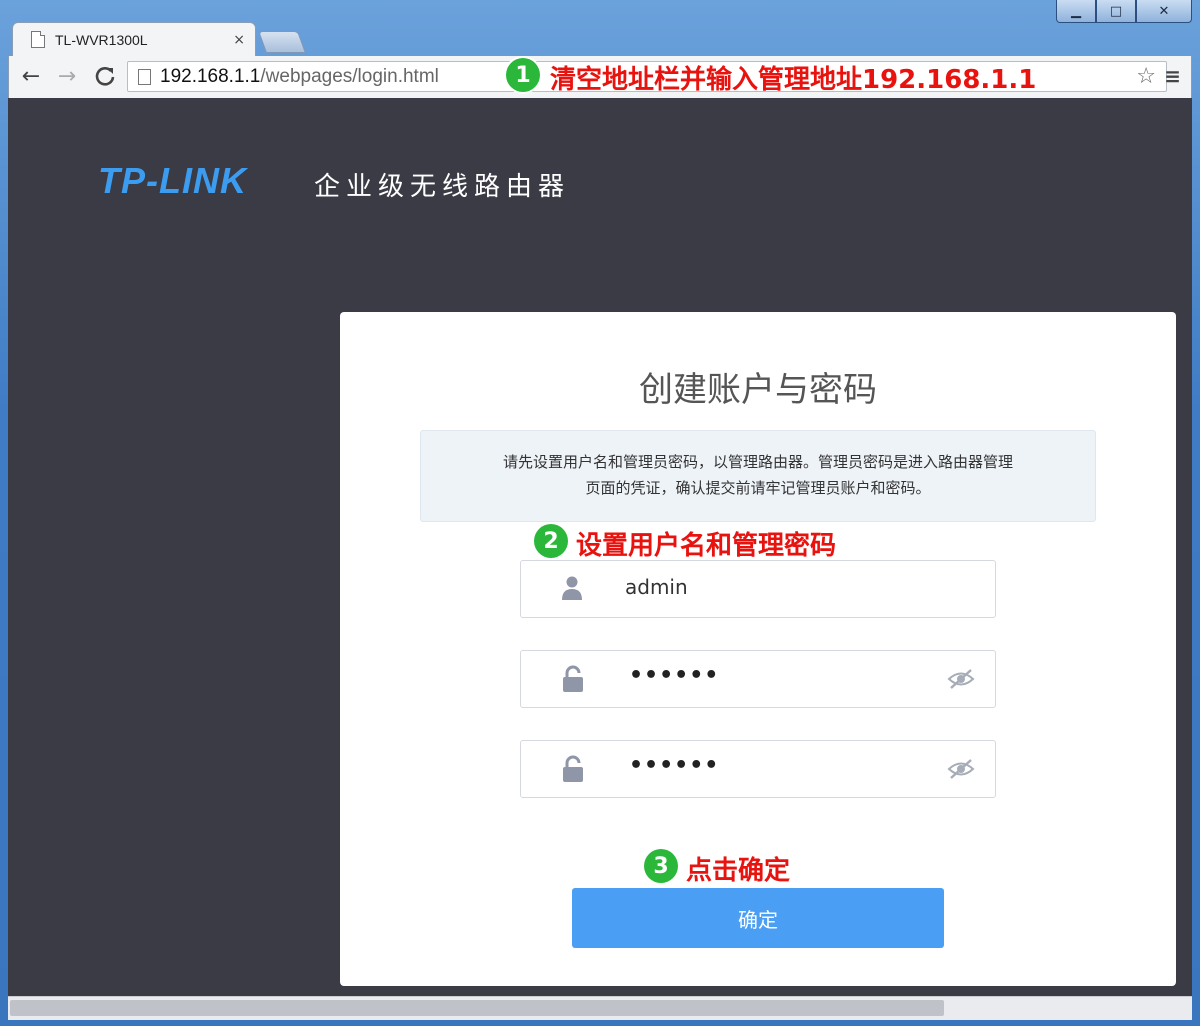 This screenshot has width=1200, height=1026. What do you see at coordinates (758, 589) in the screenshot?
I see `username-field: admin` at bounding box center [758, 589].